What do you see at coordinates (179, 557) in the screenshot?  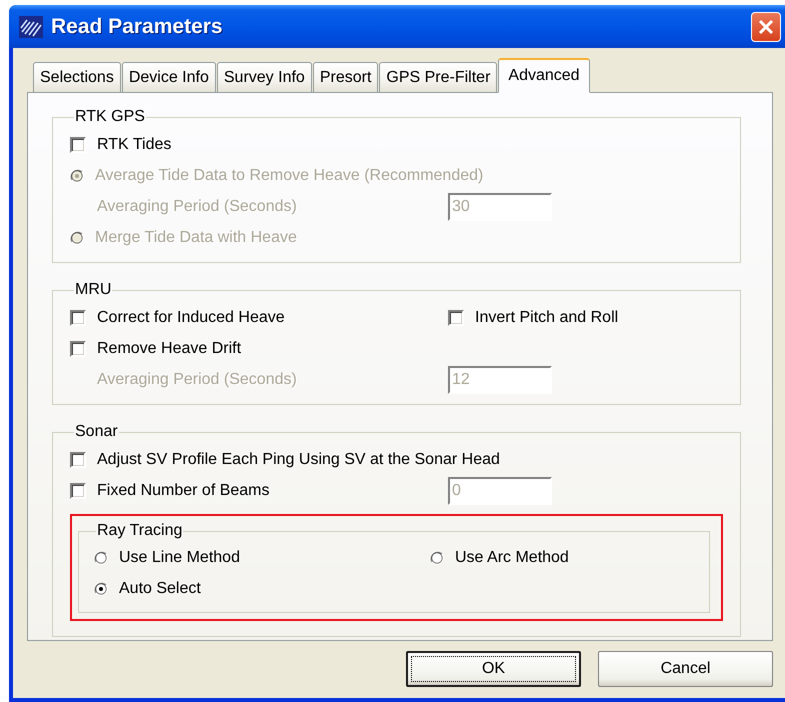 I see `radio-label: Use Line Method` at bounding box center [179, 557].